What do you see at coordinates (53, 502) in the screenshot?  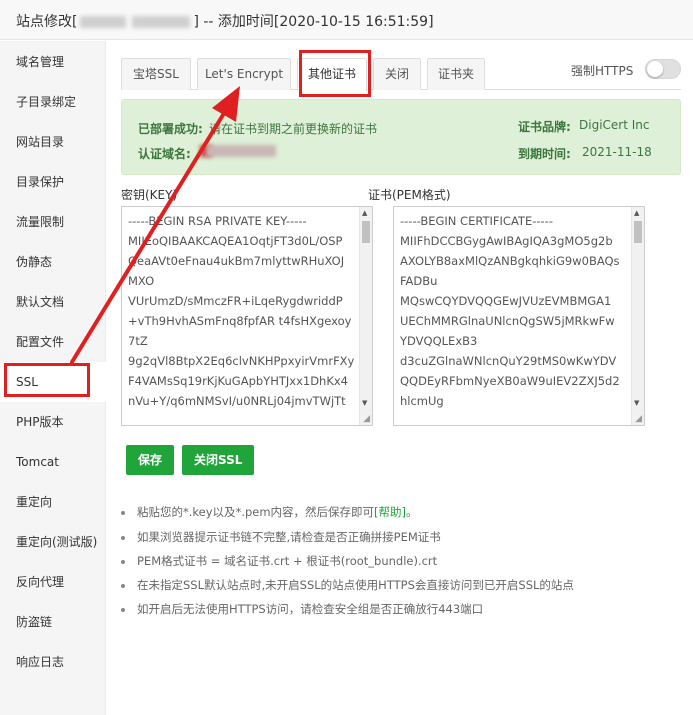 I see `sidebar-item-redirect: 重定向` at bounding box center [53, 502].